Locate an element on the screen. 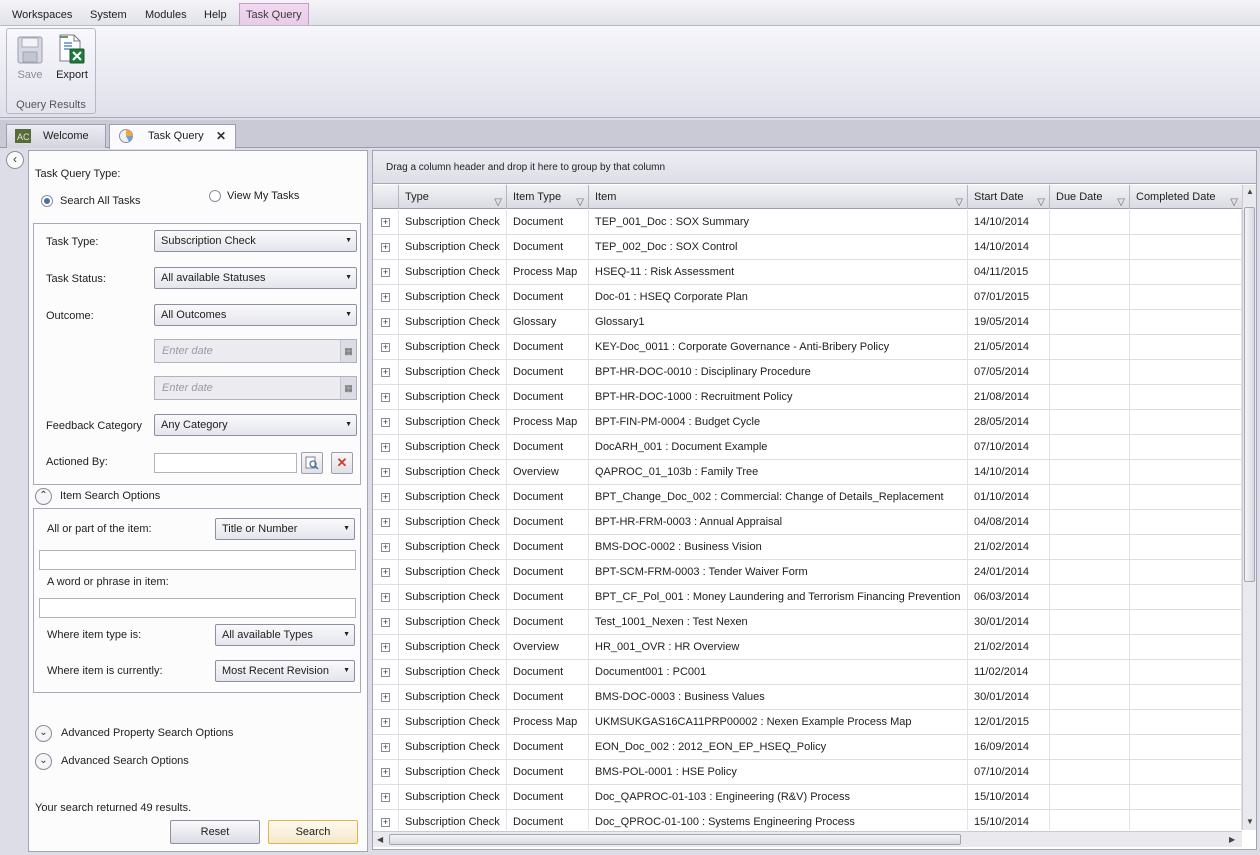 The width and height of the screenshot is (1260, 855). item-revision-select: Most Recent Revision ▼ is located at coordinates (285, 671).